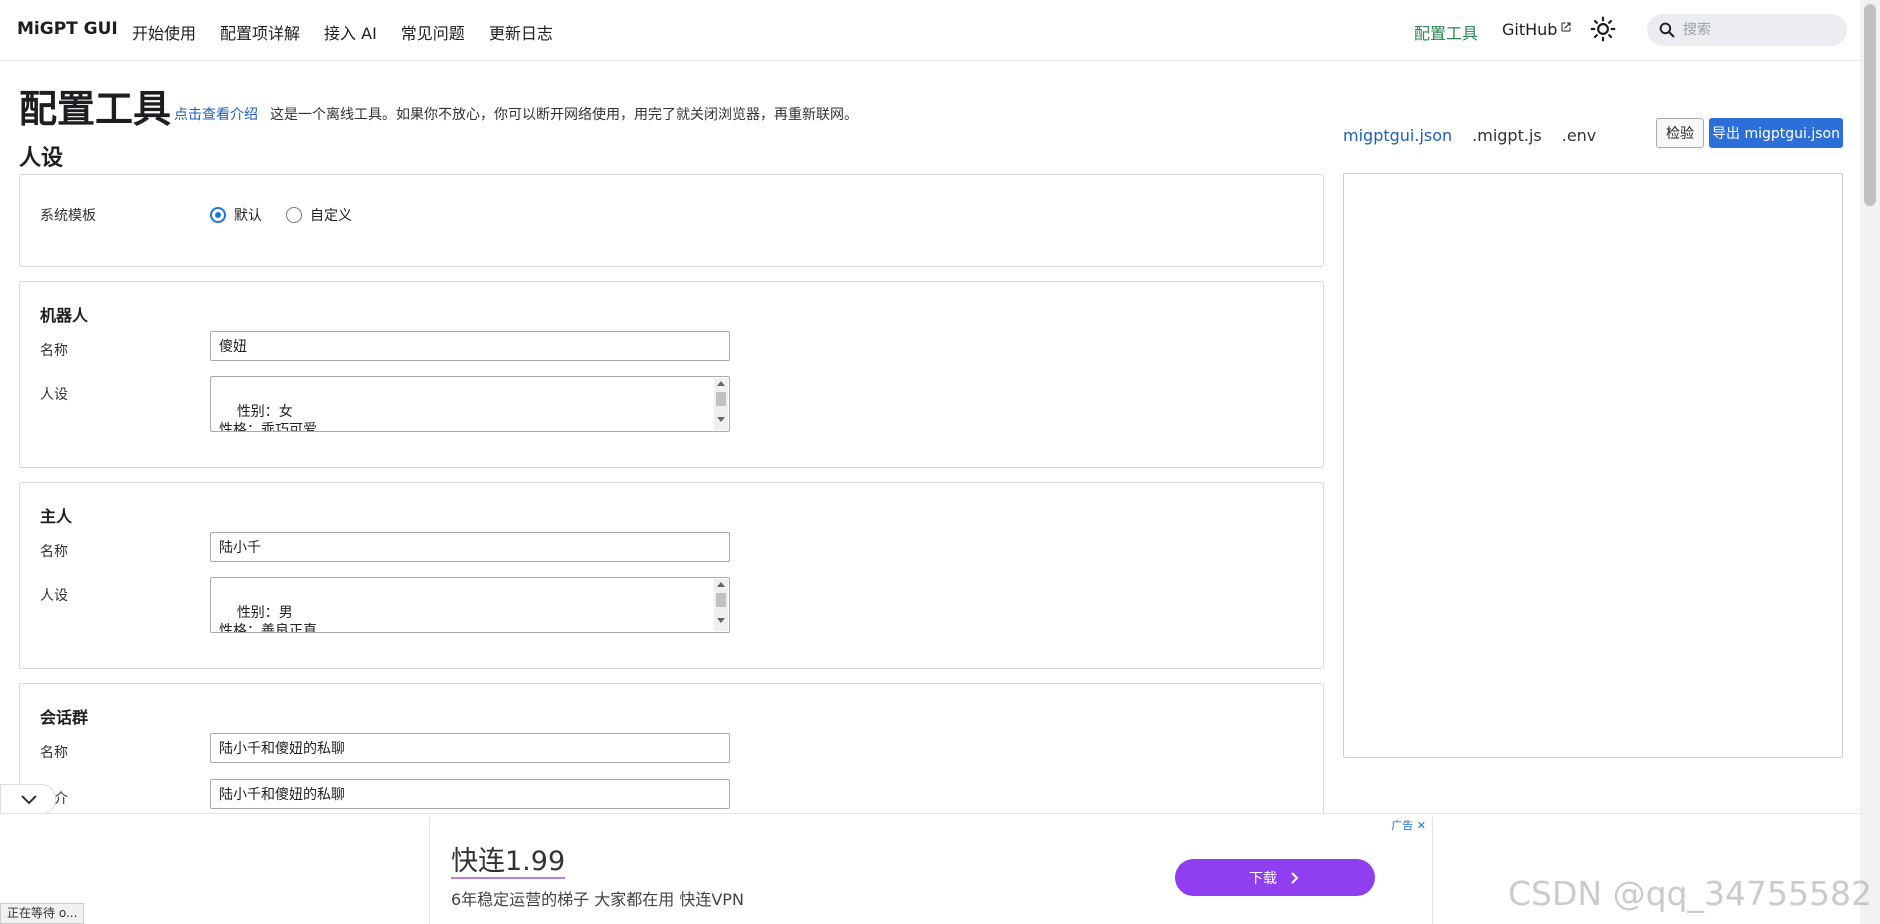 The height and width of the screenshot is (924, 1880). Describe the element at coordinates (671, 374) in the screenshot. I see `bot-card: 机器人 名称 人设 性别：女 性格：乖巧可爱 爱好：喜欢搞怪，爱吃醋` at that location.